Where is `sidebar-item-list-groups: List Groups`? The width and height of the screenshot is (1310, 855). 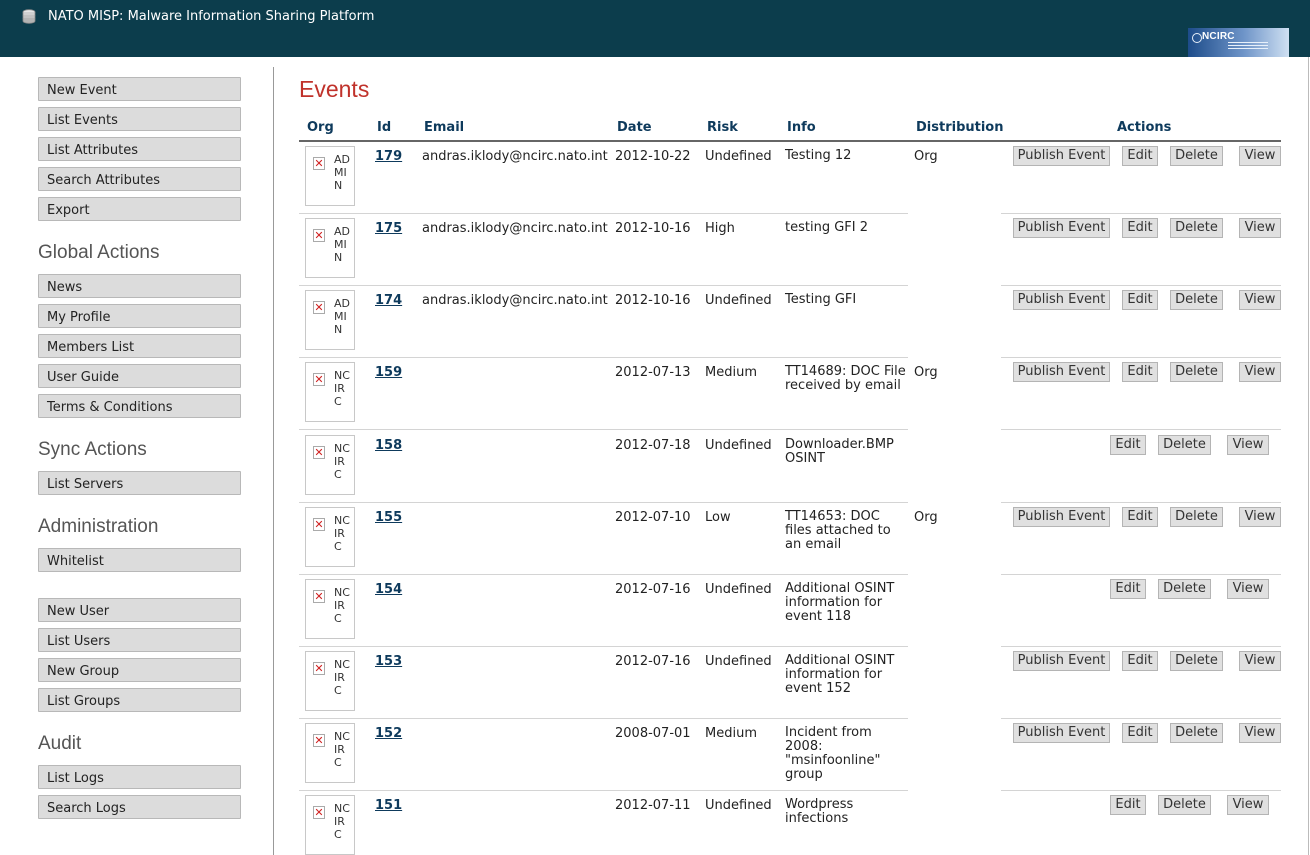 sidebar-item-list-groups: List Groups is located at coordinates (139, 700).